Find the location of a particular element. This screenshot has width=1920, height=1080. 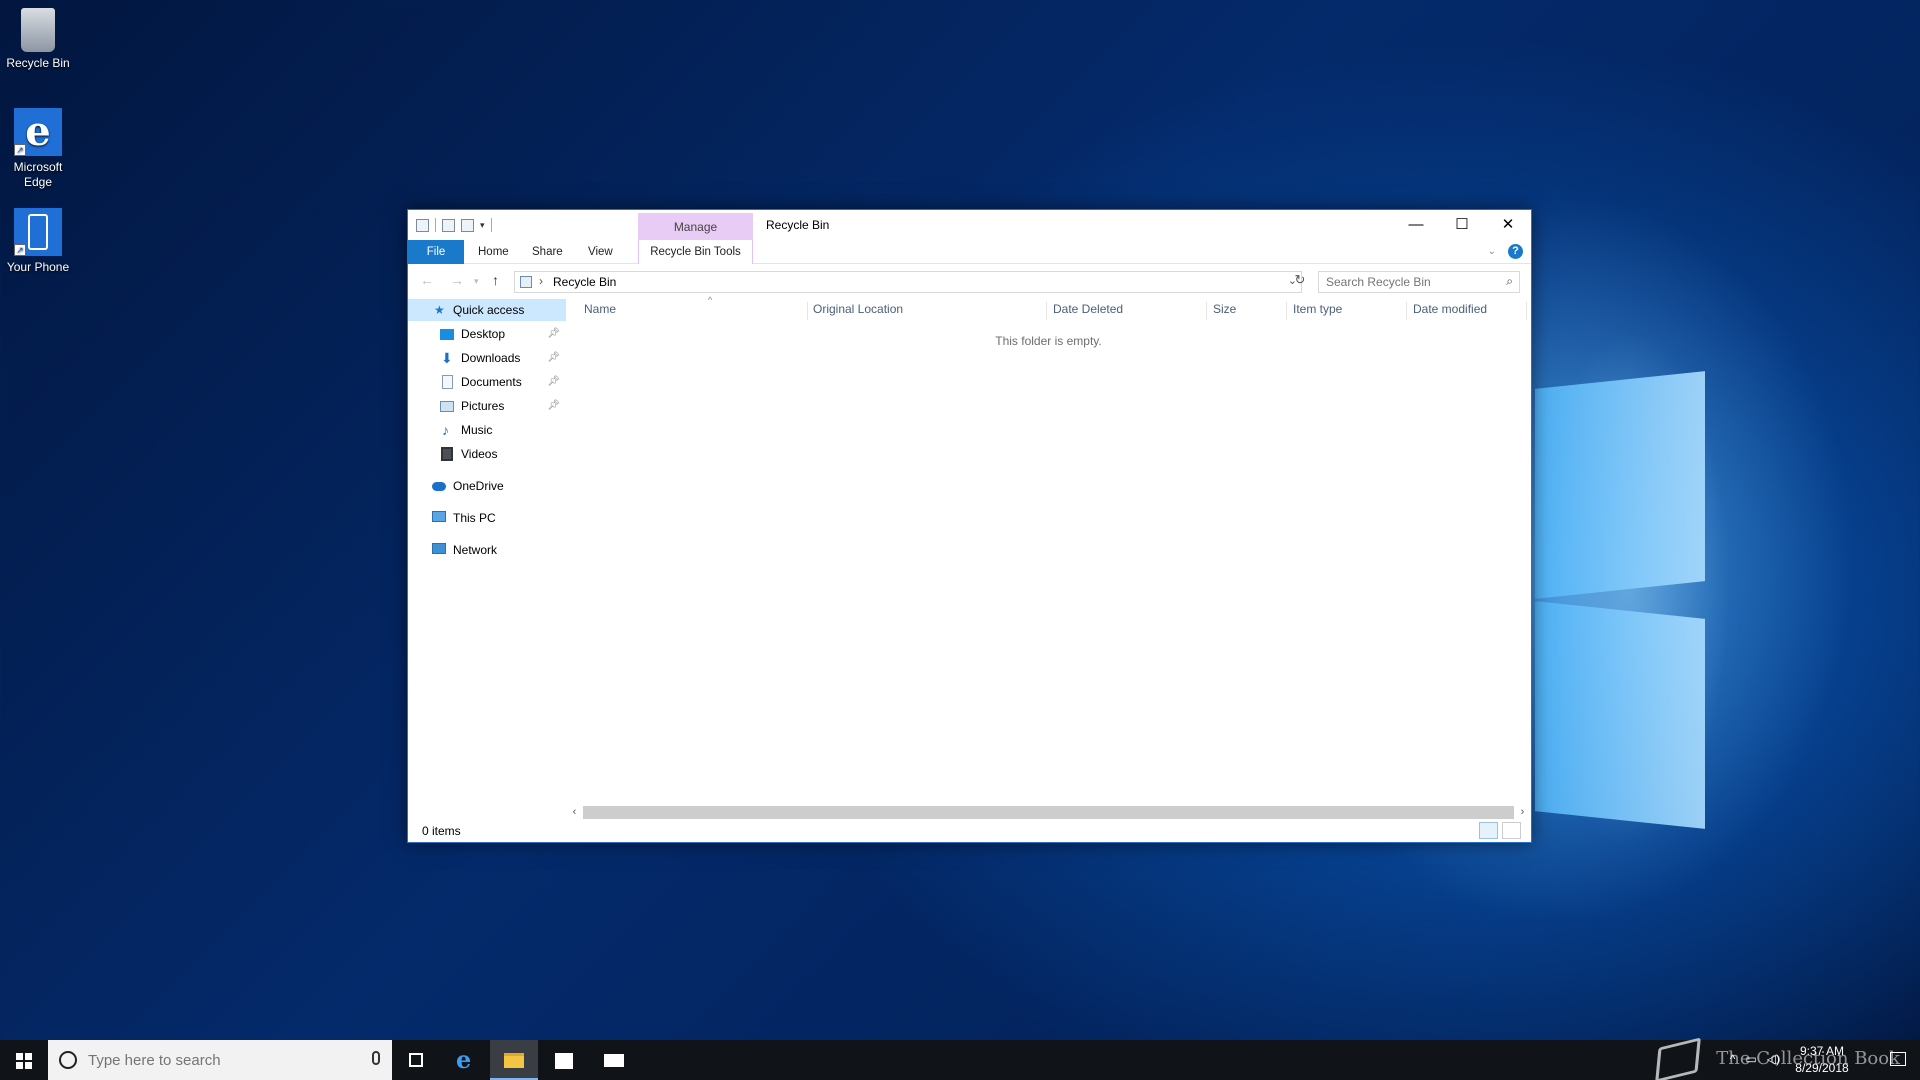

action-center-icon is located at coordinates (1898, 1059).